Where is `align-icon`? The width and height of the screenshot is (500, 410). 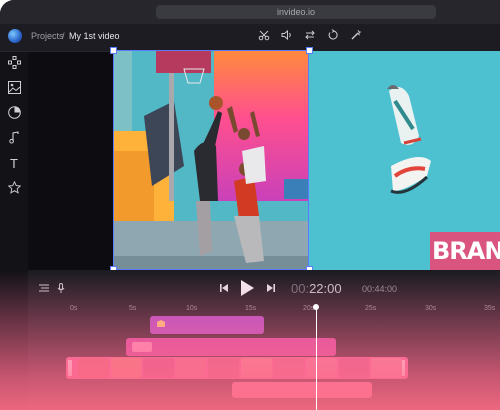 align-icon is located at coordinates (44, 290).